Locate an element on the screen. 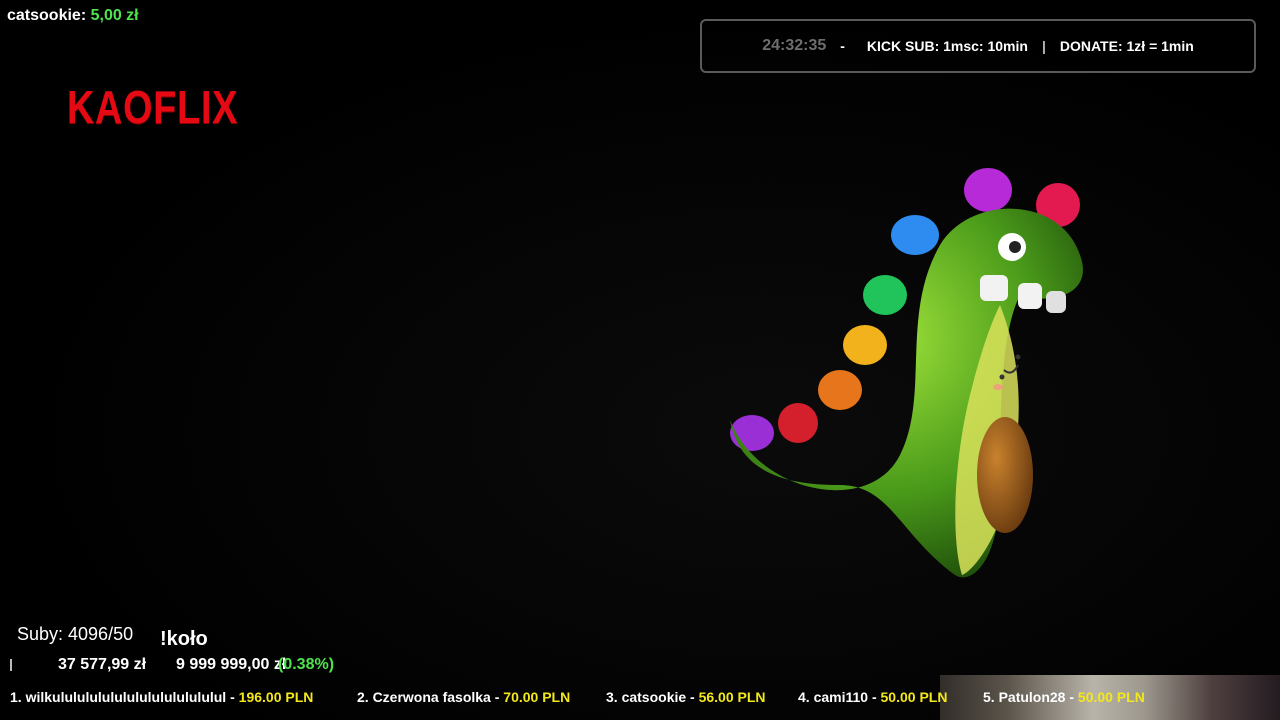 This screenshot has height=720, width=1280. donor-entry-amount: 196.00 PLN is located at coordinates (276, 697).